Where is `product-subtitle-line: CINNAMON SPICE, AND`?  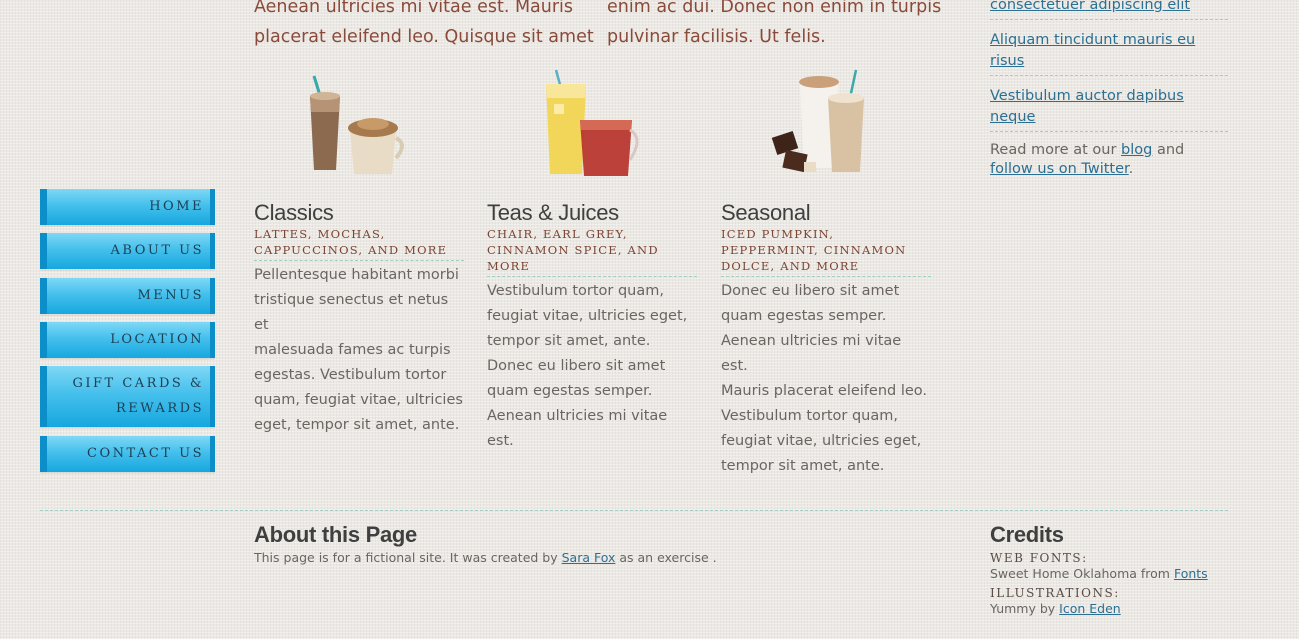
product-subtitle-line: CINNAMON SPICE, AND is located at coordinates (573, 250).